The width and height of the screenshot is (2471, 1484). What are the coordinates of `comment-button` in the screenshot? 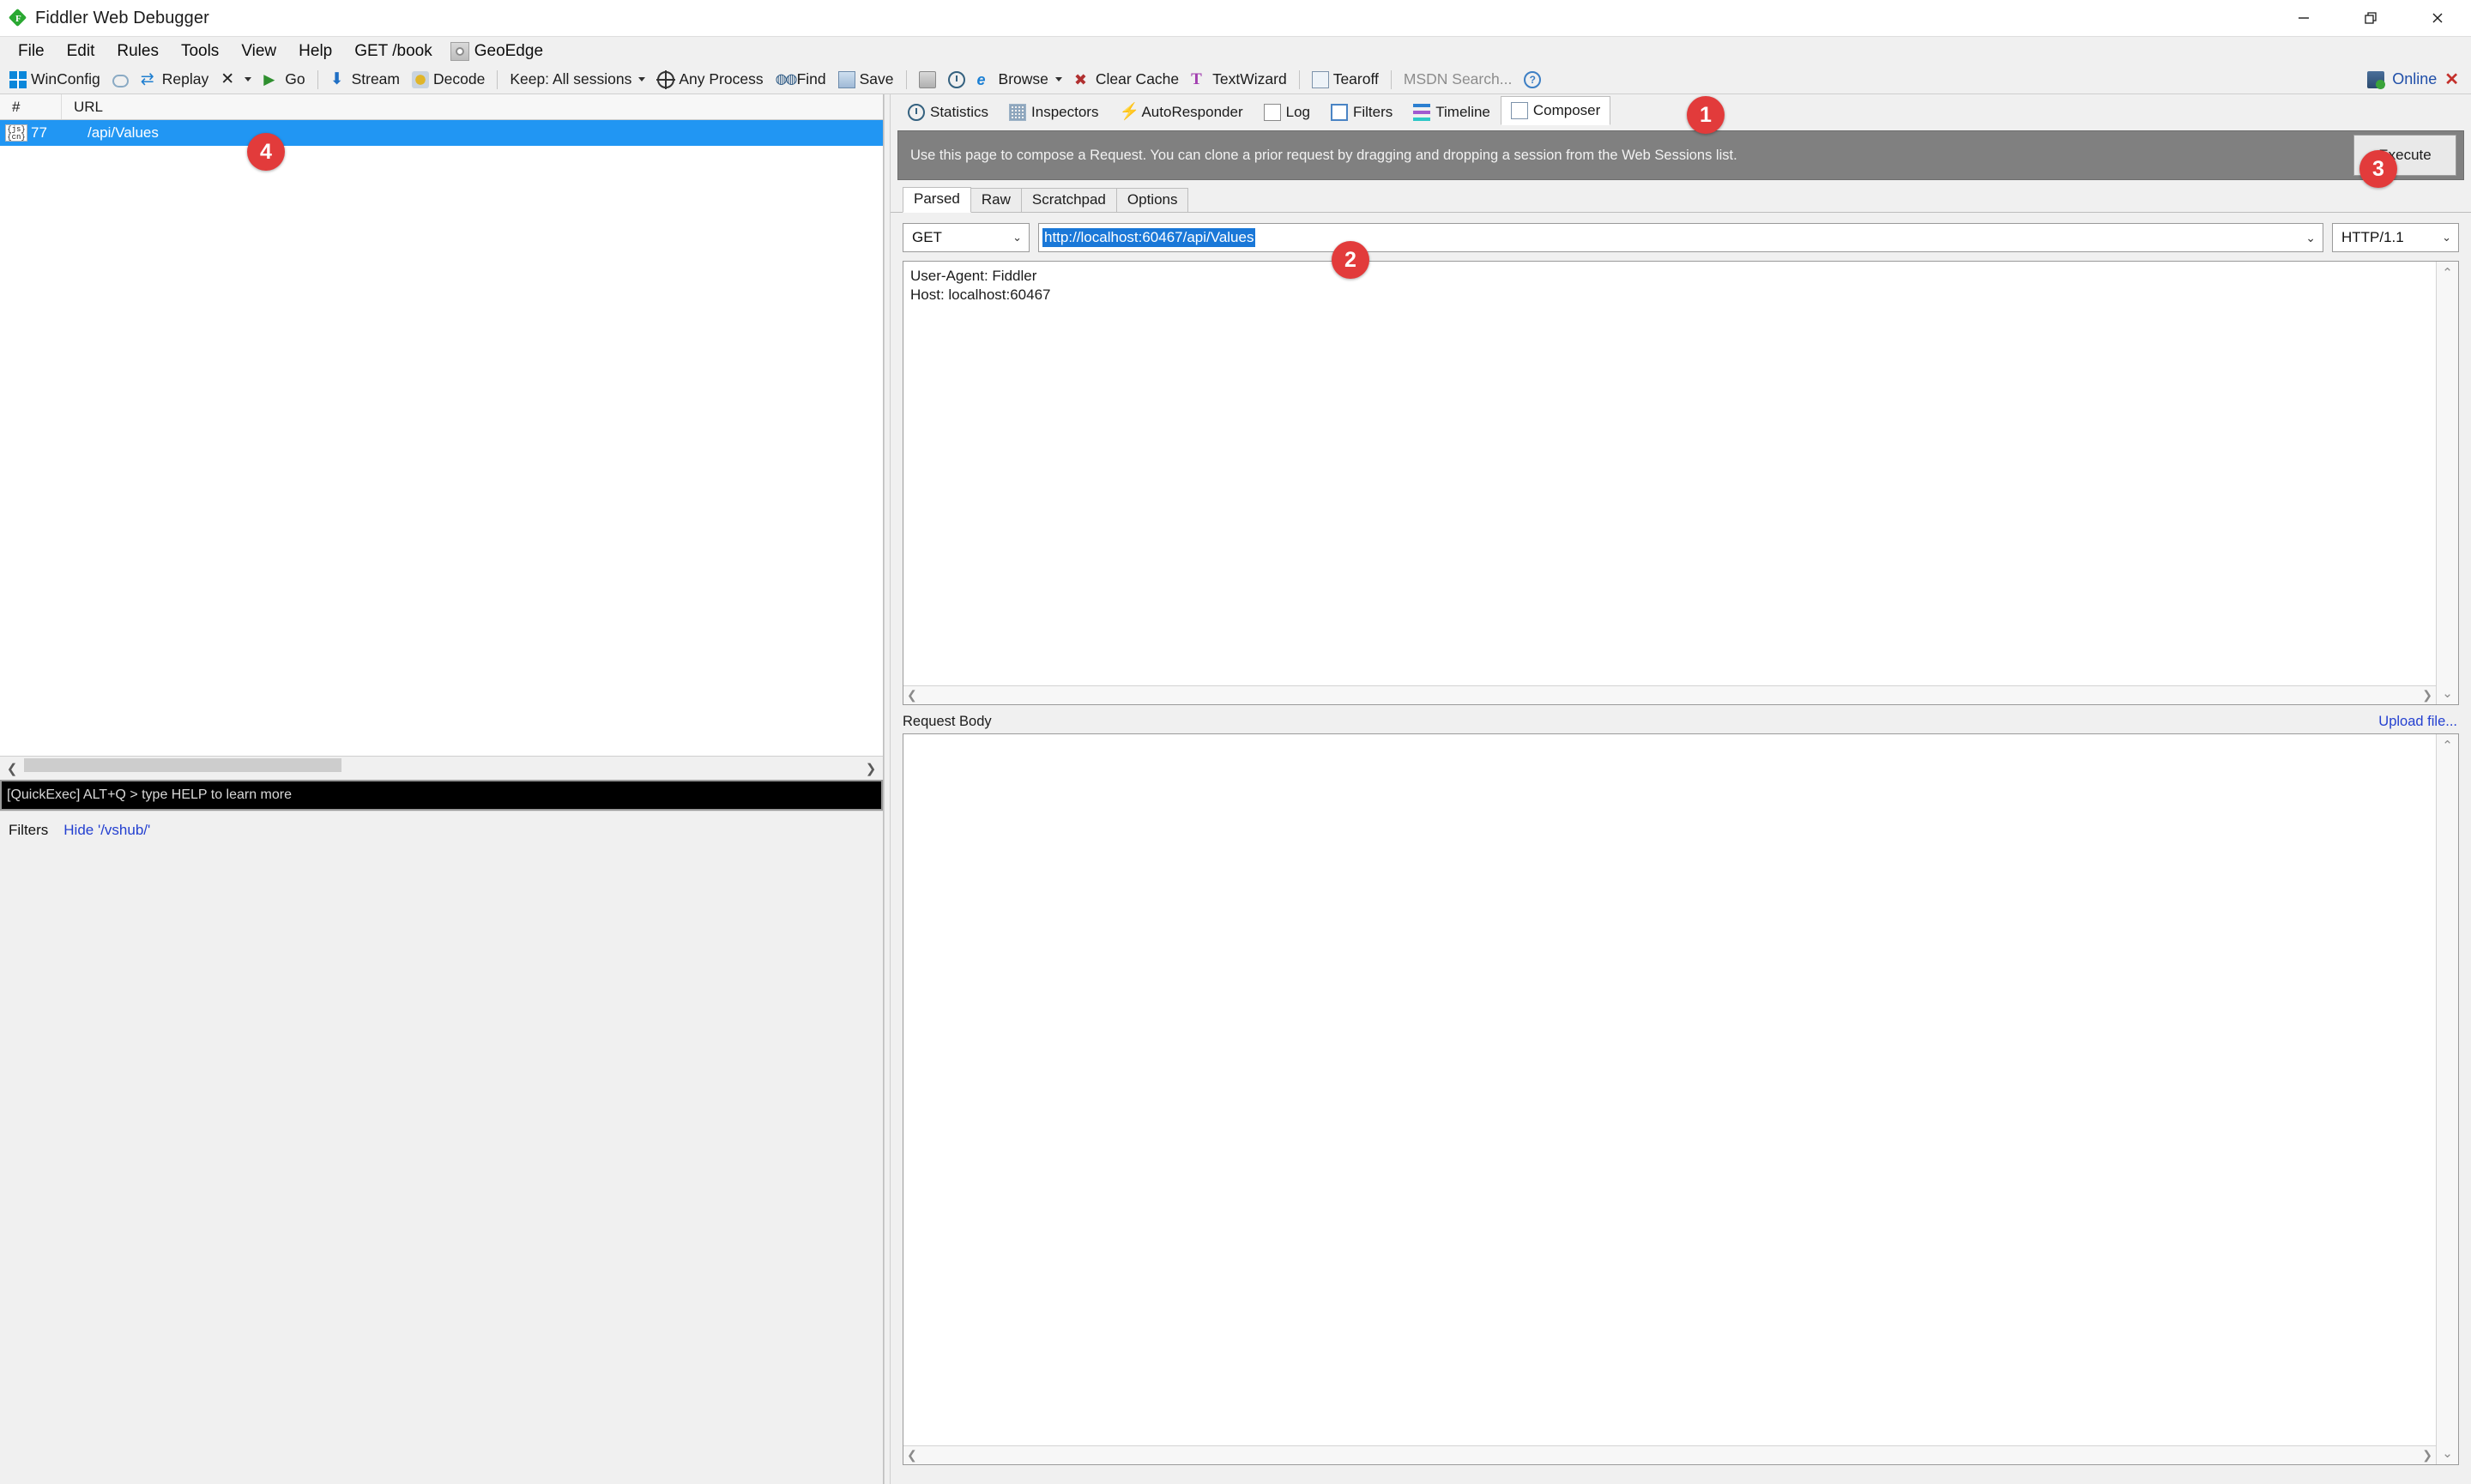 It's located at (120, 80).